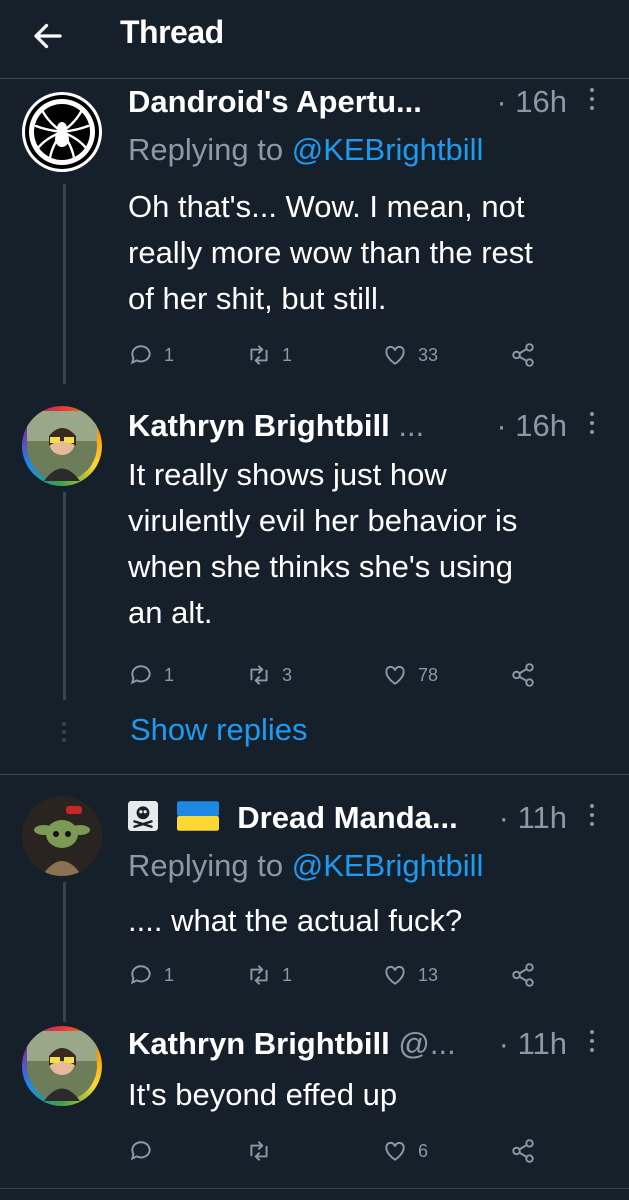 Image resolution: width=629 pixels, height=1200 pixels. Describe the element at coordinates (287, 354) in the screenshot. I see `retweet-count: 1` at that location.